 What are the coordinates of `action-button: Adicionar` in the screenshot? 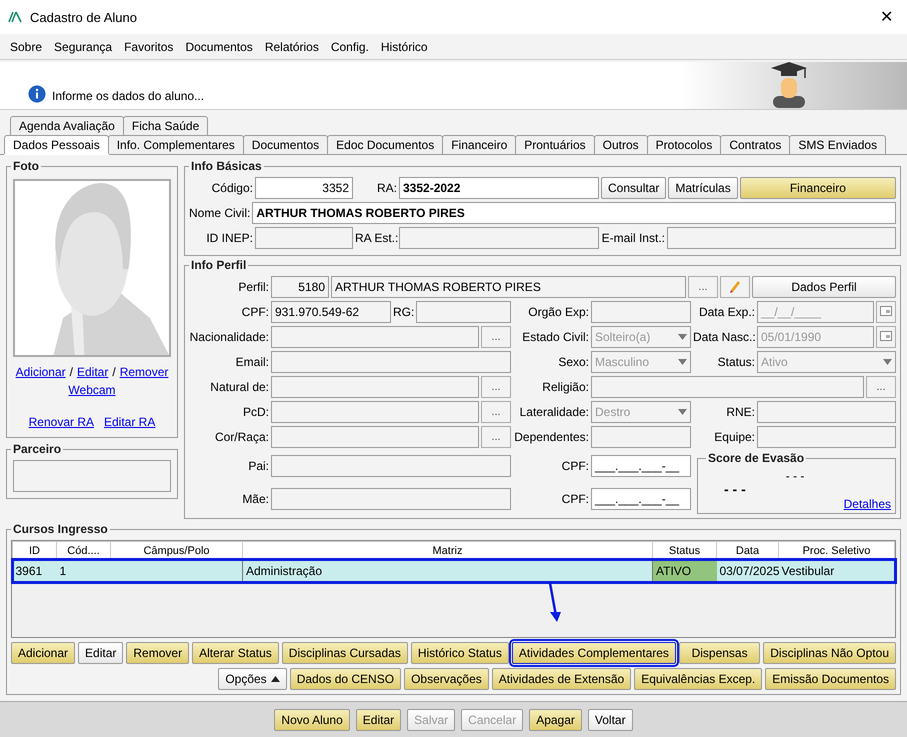 It's located at (43, 653).